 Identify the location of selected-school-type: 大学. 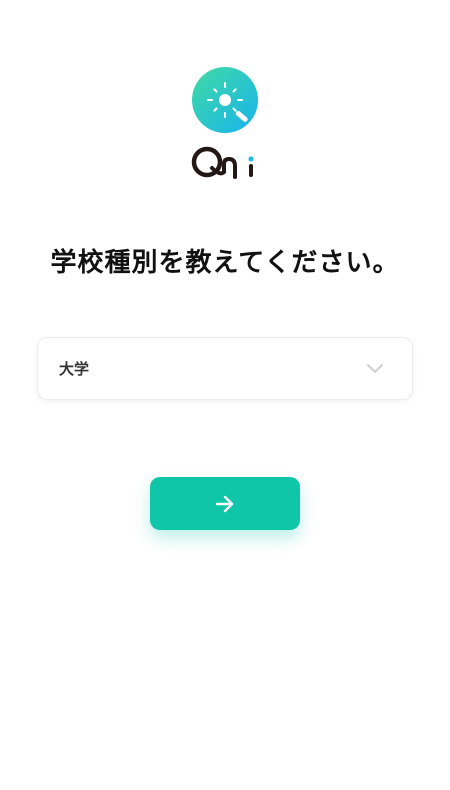
(74, 369).